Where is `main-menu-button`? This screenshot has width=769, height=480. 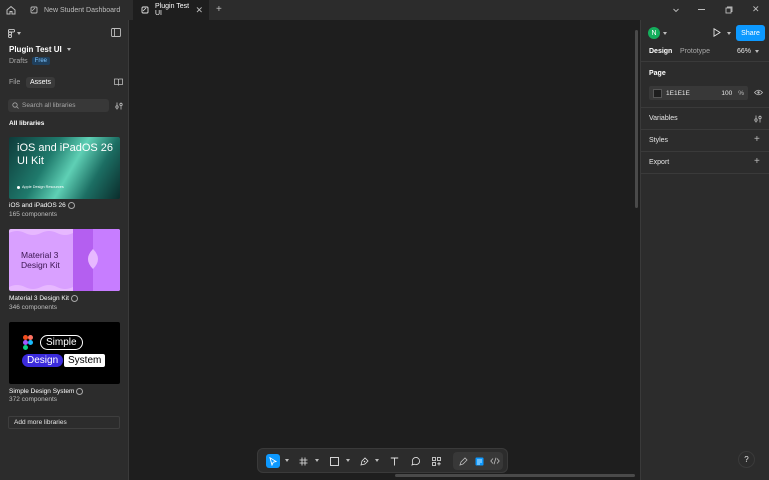 main-menu-button is located at coordinates (17, 33).